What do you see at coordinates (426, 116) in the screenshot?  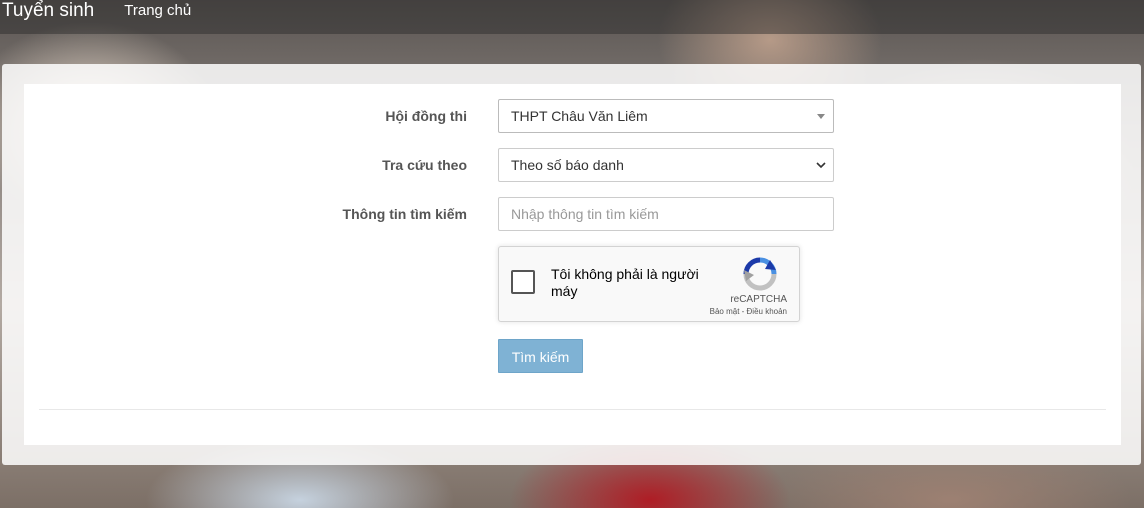 I see `exam-council-label: Hội đồng thi` at bounding box center [426, 116].